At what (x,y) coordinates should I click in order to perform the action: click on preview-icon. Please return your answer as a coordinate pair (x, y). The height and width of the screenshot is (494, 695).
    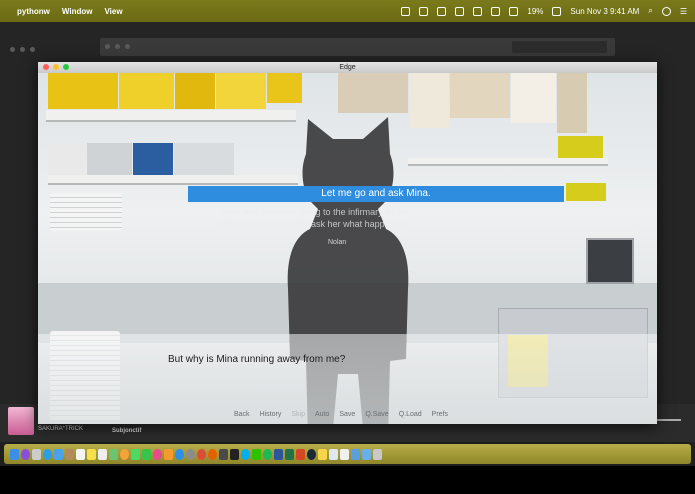
    Looking at the image, I should click on (333, 454).